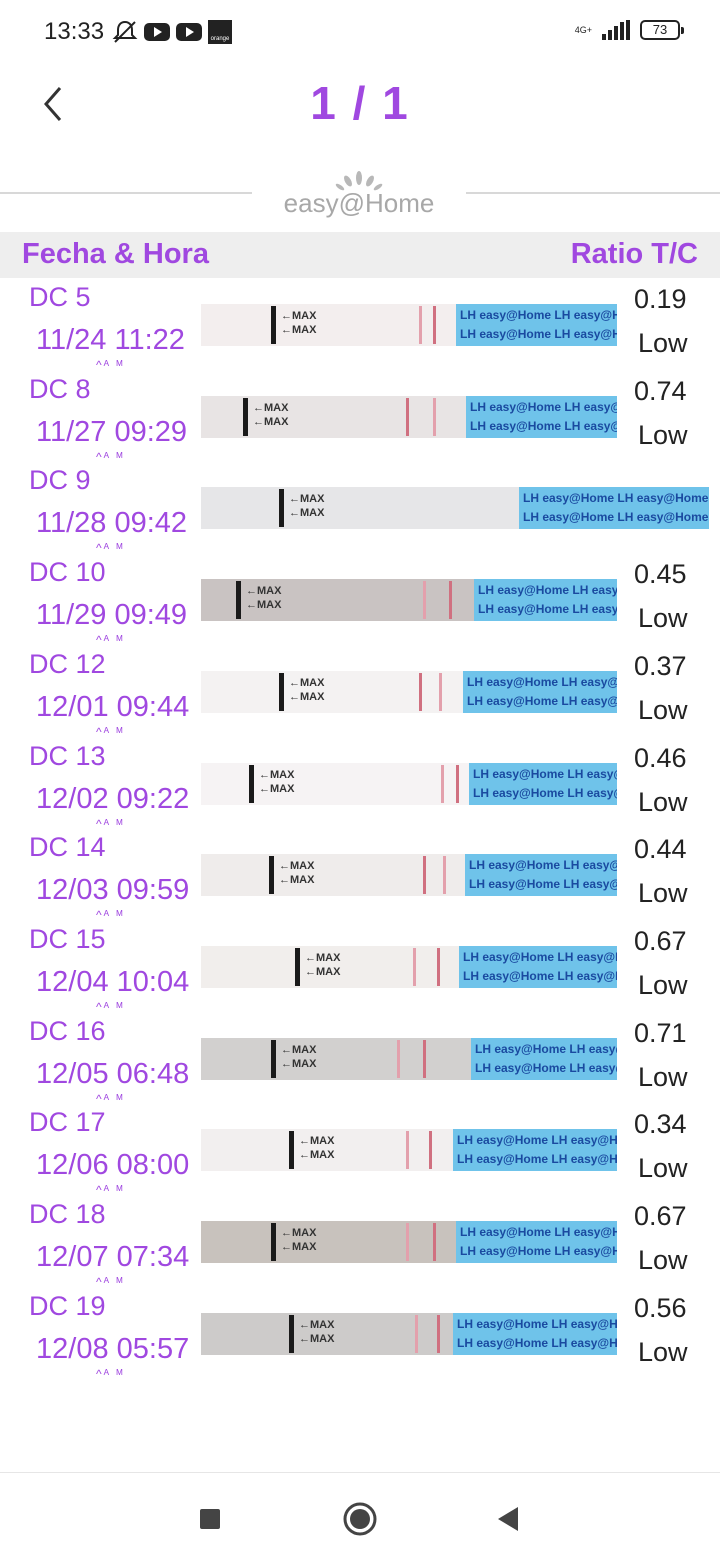  I want to click on test-datetime: 12/01 09:44, so click(113, 707).